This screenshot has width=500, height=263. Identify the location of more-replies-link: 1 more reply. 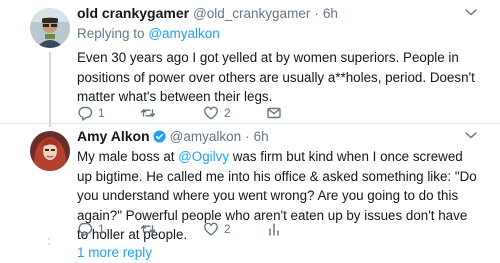
(114, 252).